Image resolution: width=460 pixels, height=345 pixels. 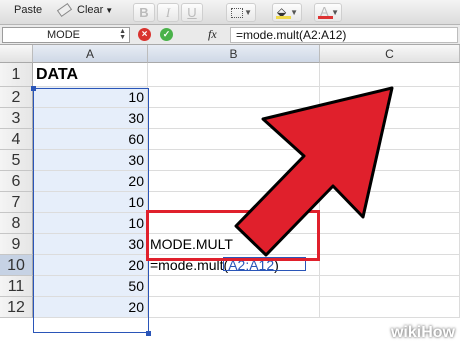 I want to click on name-box: MODE ▲ ▼, so click(x=66, y=35).